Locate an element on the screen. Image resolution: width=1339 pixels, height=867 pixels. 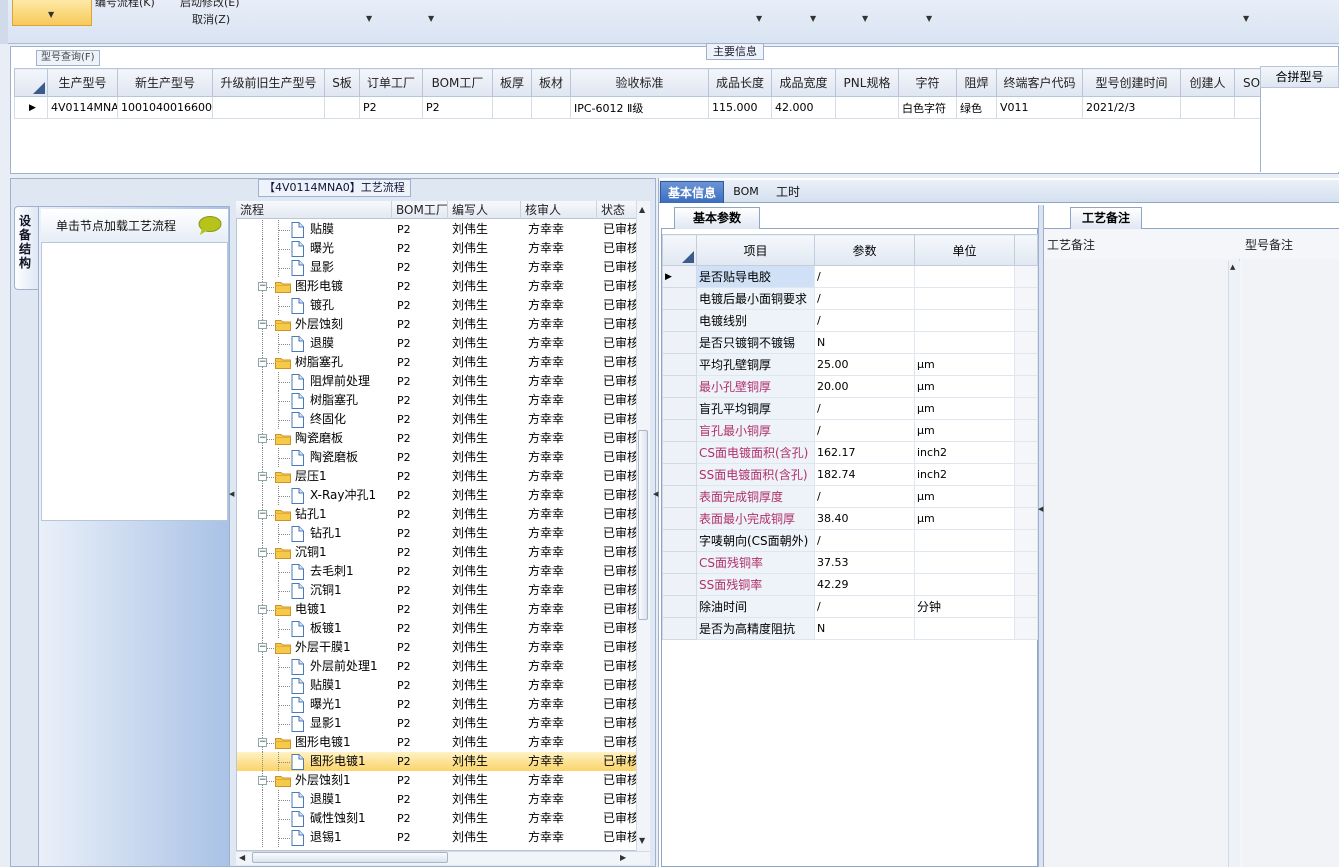
tree-row: 钻孔1 P2 刘伟生 方幸幸 已审核 is located at coordinates (437, 533).